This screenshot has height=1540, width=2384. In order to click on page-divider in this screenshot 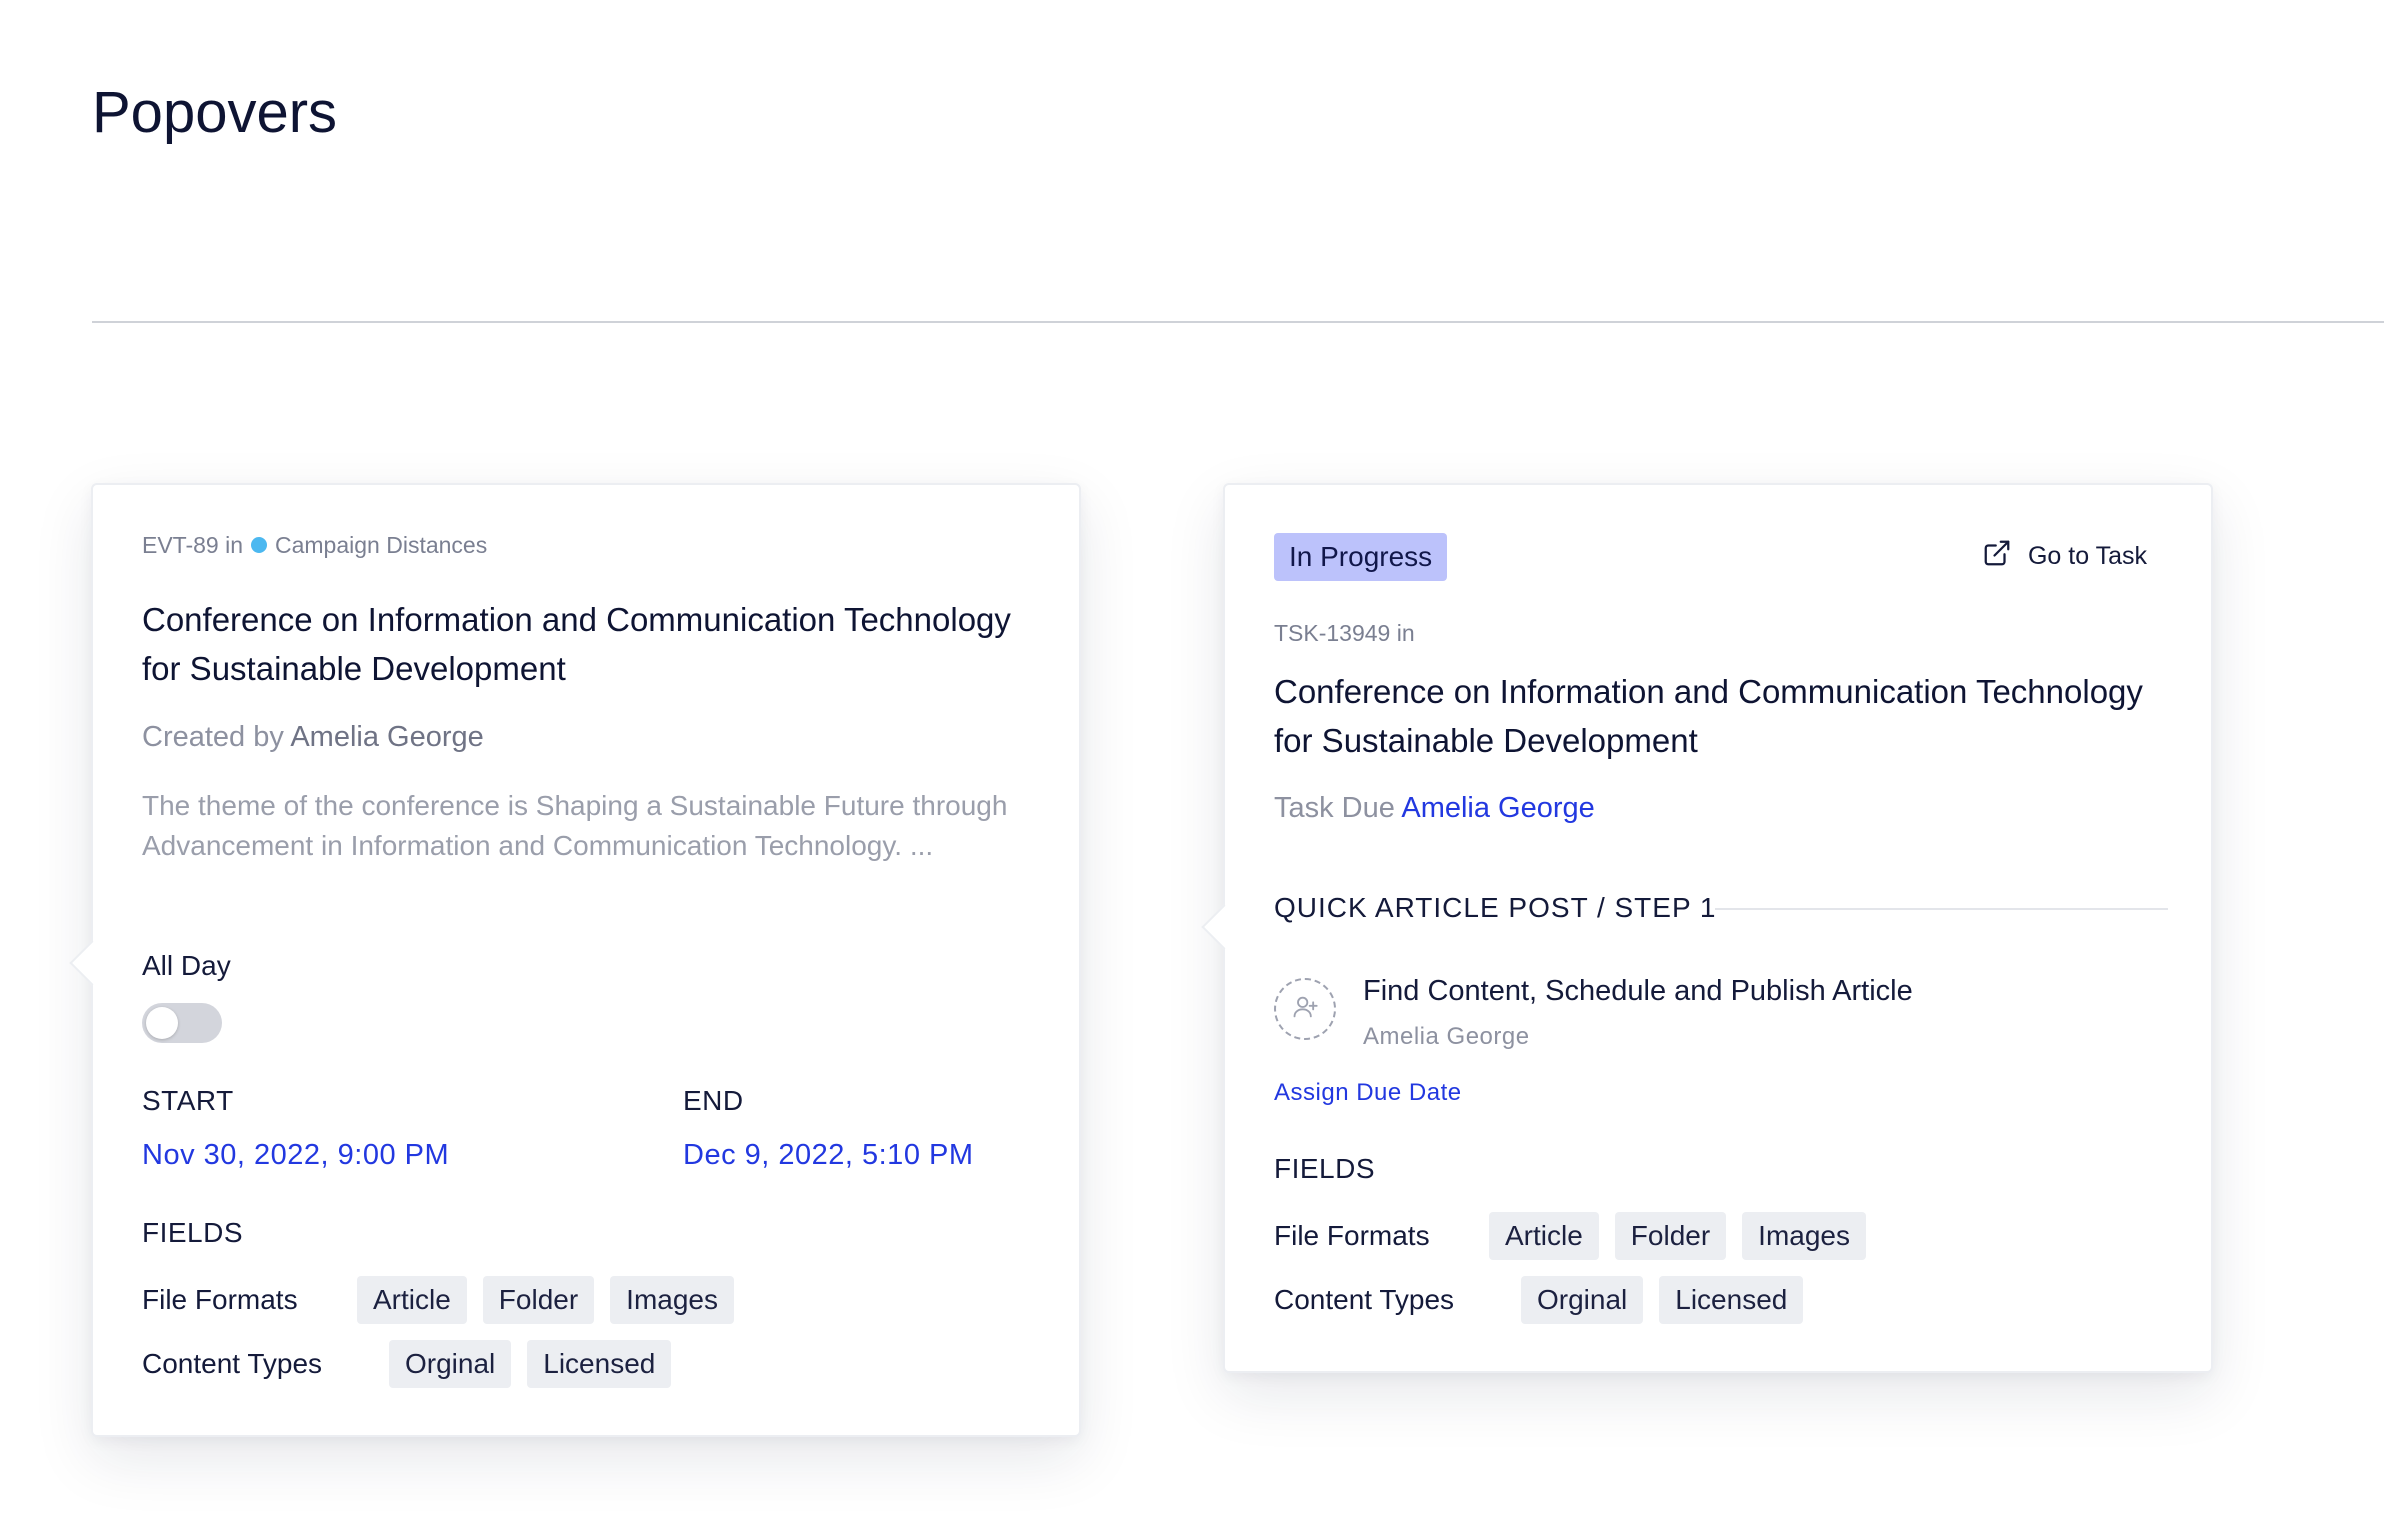, I will do `click(1238, 322)`.